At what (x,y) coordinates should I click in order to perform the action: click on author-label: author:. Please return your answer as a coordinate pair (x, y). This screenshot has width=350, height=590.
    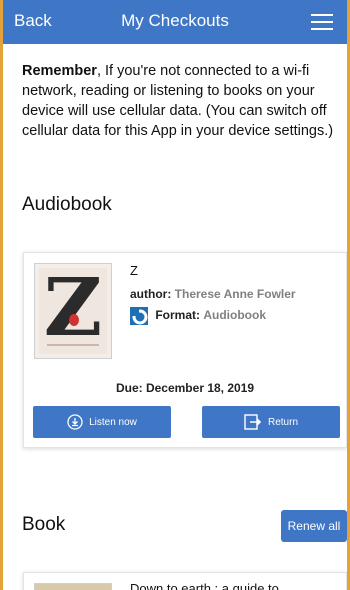
    Looking at the image, I should click on (151, 294).